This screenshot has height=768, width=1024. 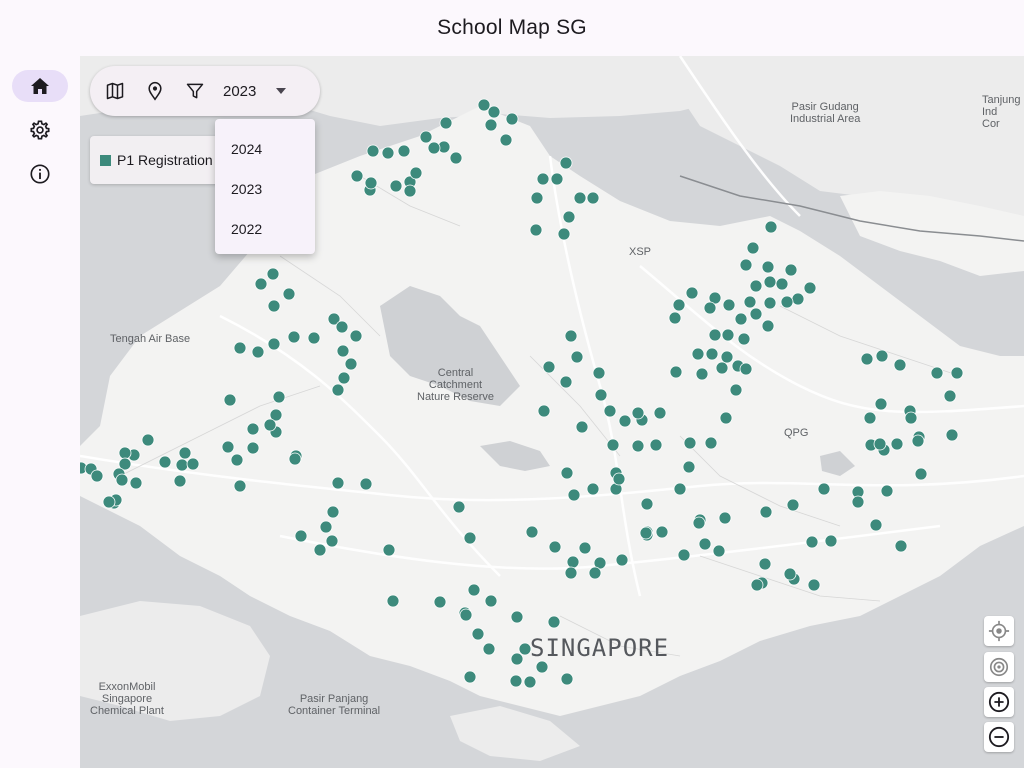 What do you see at coordinates (40, 86) in the screenshot?
I see `nav-home-button` at bounding box center [40, 86].